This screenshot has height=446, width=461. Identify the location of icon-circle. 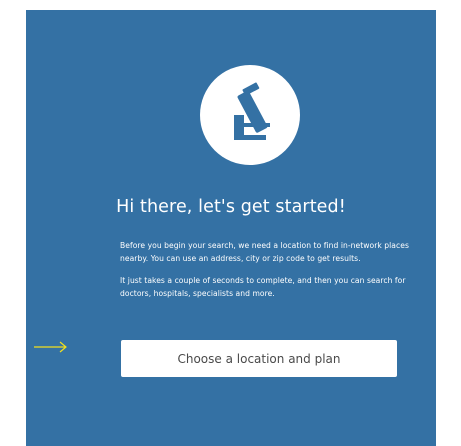
(250, 115).